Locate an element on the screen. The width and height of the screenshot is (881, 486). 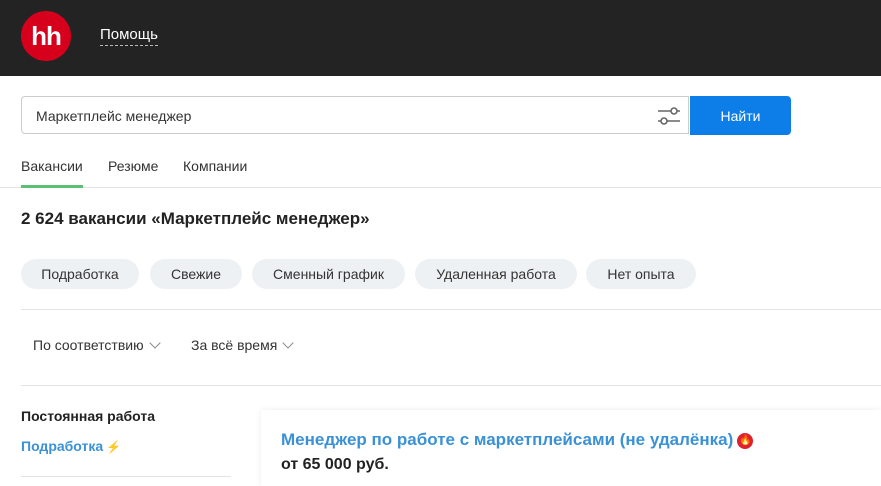
results-count-title: 2 624 вакансии «Маркетплейс менеджер» is located at coordinates (195, 218).